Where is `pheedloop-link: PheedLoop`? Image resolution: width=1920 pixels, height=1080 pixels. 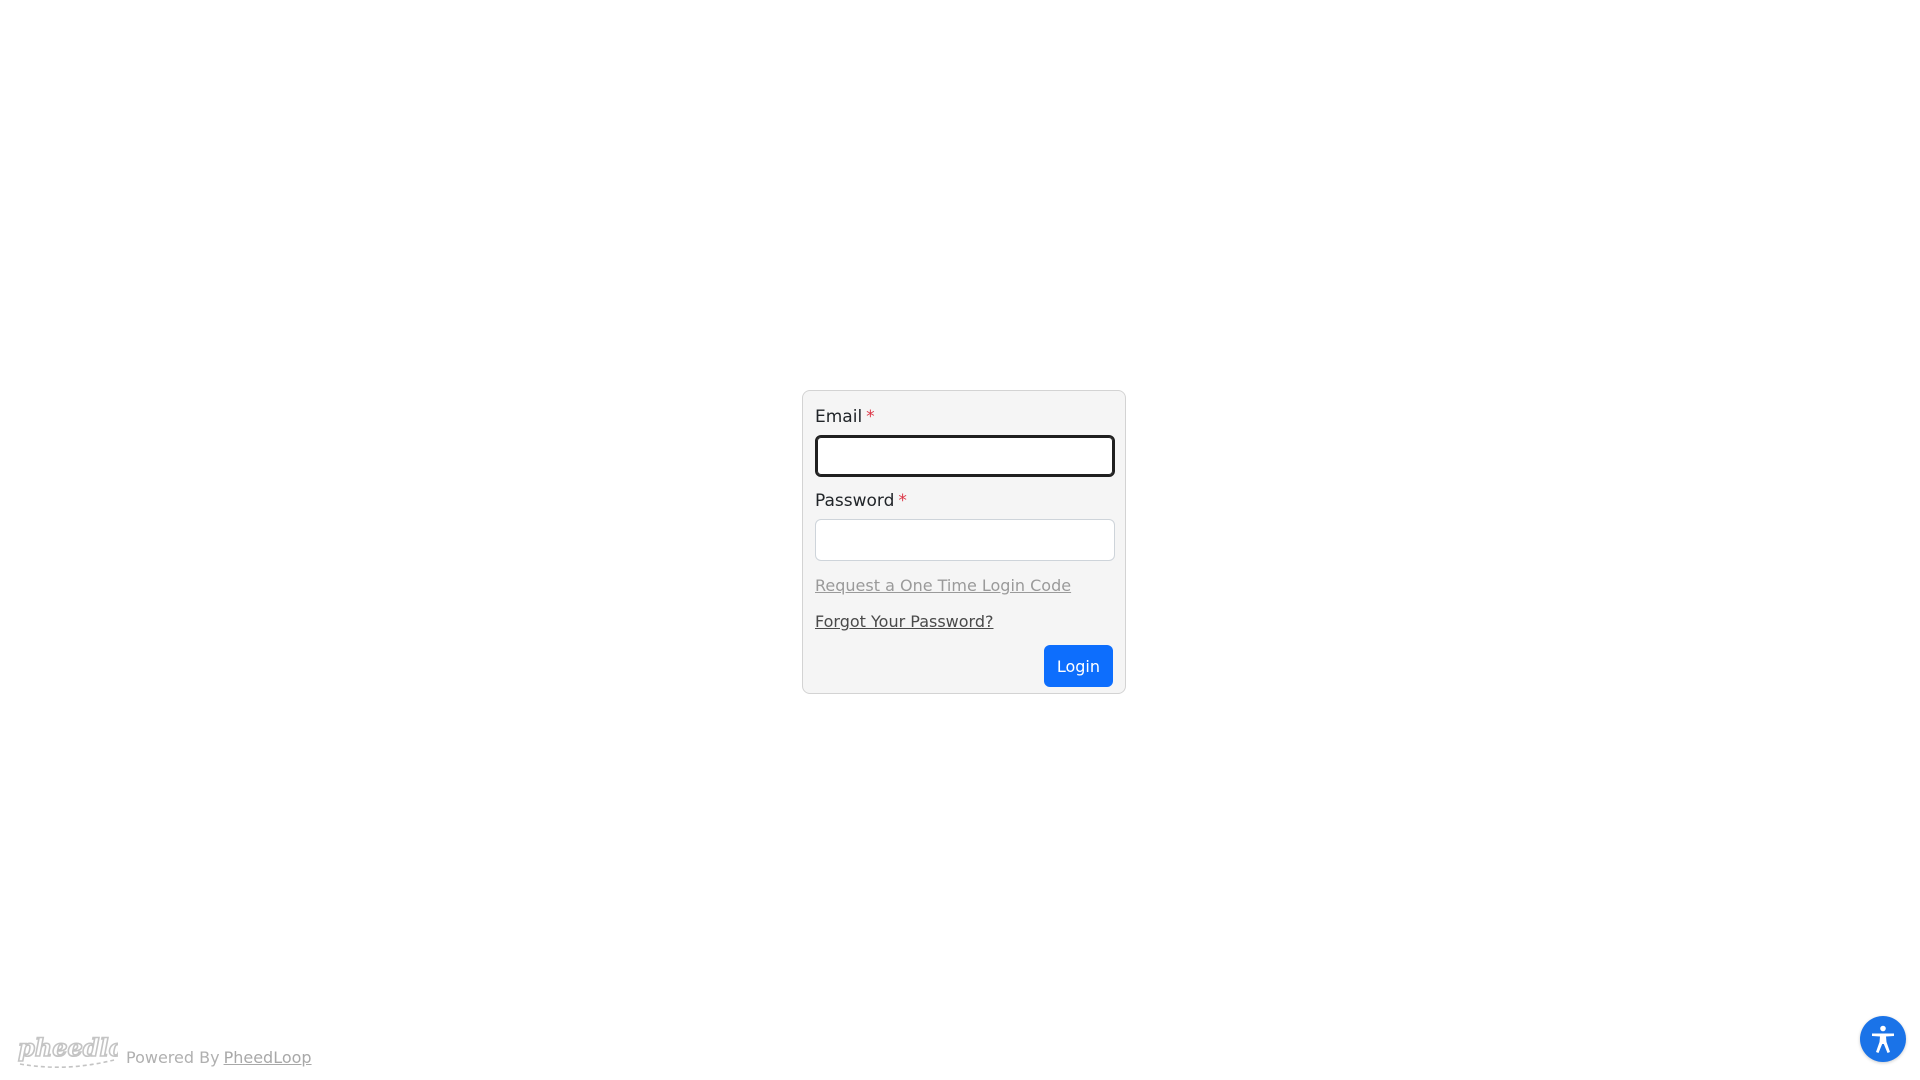
pheedloop-link: PheedLoop is located at coordinates (268, 1057).